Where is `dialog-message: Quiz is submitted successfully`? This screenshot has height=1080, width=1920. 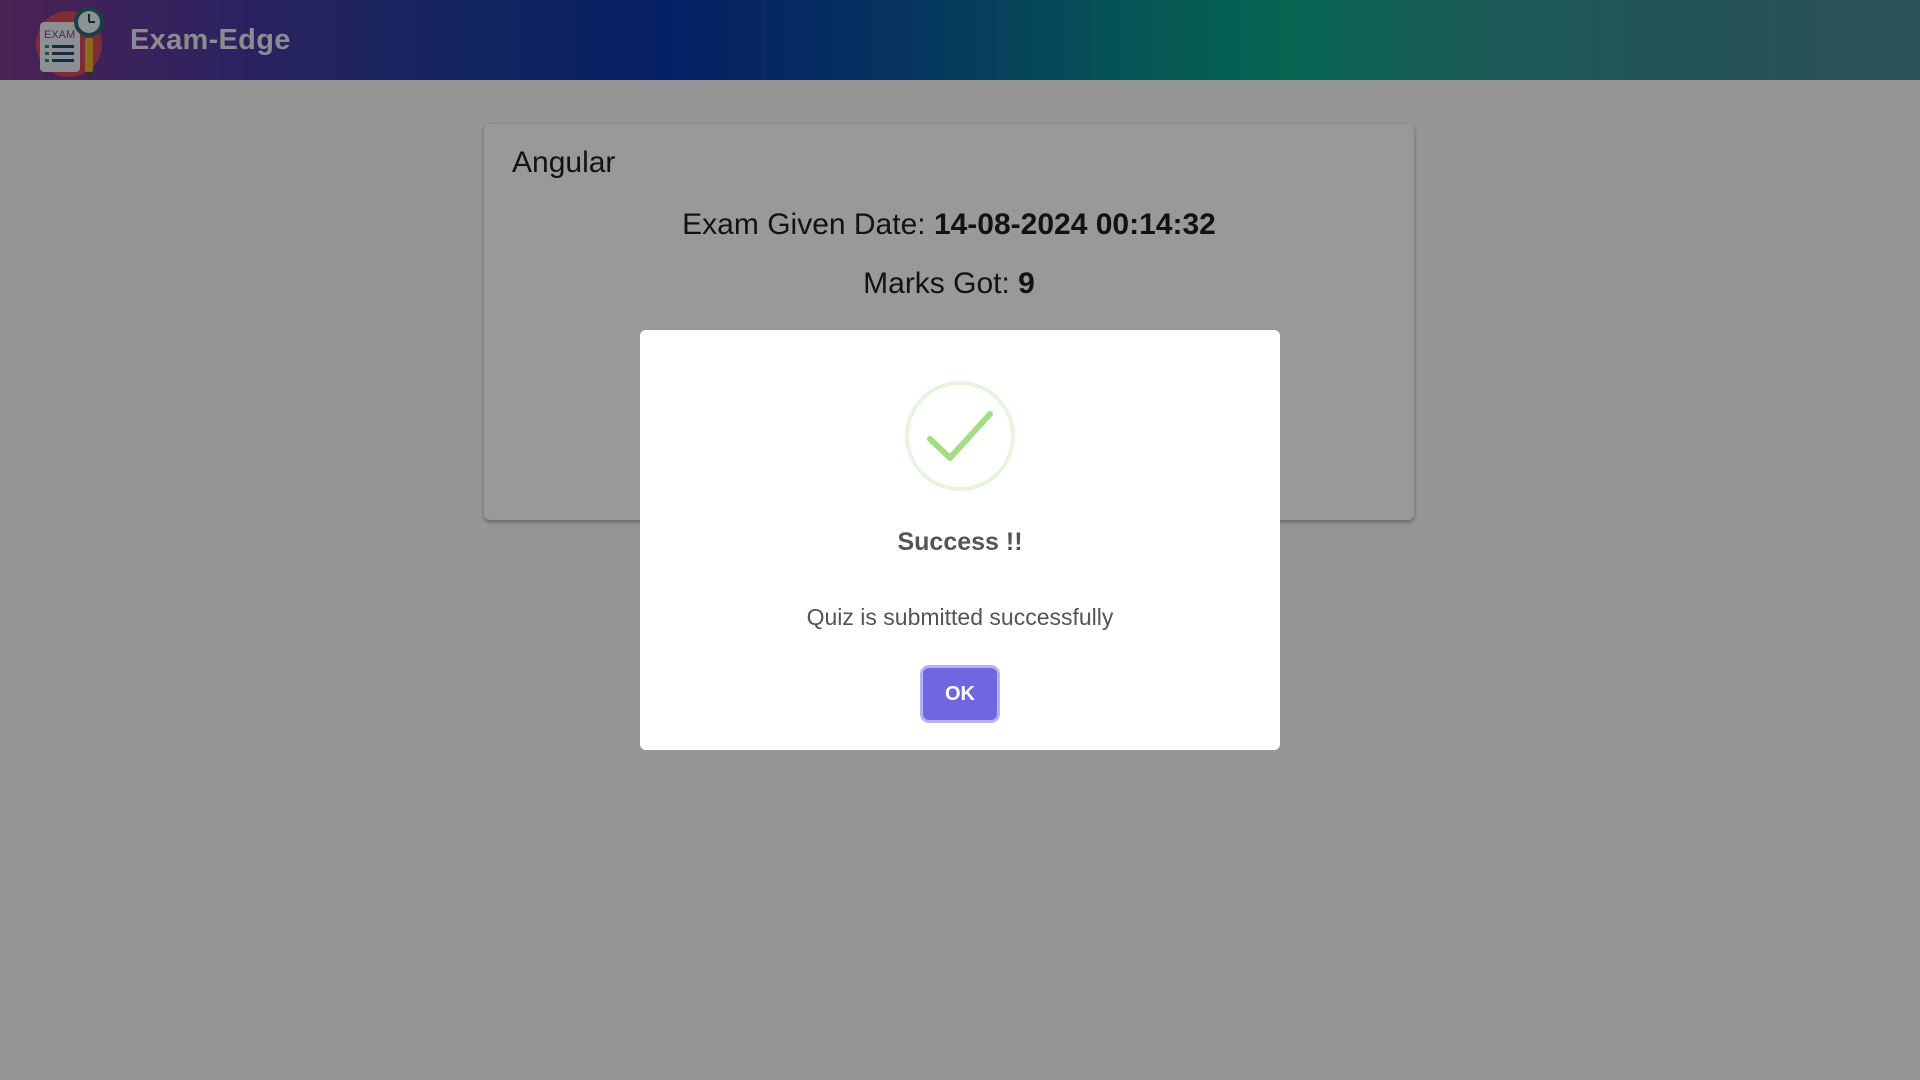 dialog-message: Quiz is submitted successfully is located at coordinates (960, 617).